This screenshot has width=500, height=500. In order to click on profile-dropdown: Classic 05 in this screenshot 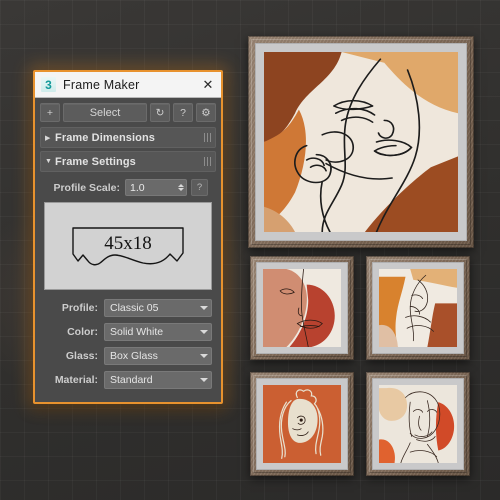, I will do `click(158, 308)`.